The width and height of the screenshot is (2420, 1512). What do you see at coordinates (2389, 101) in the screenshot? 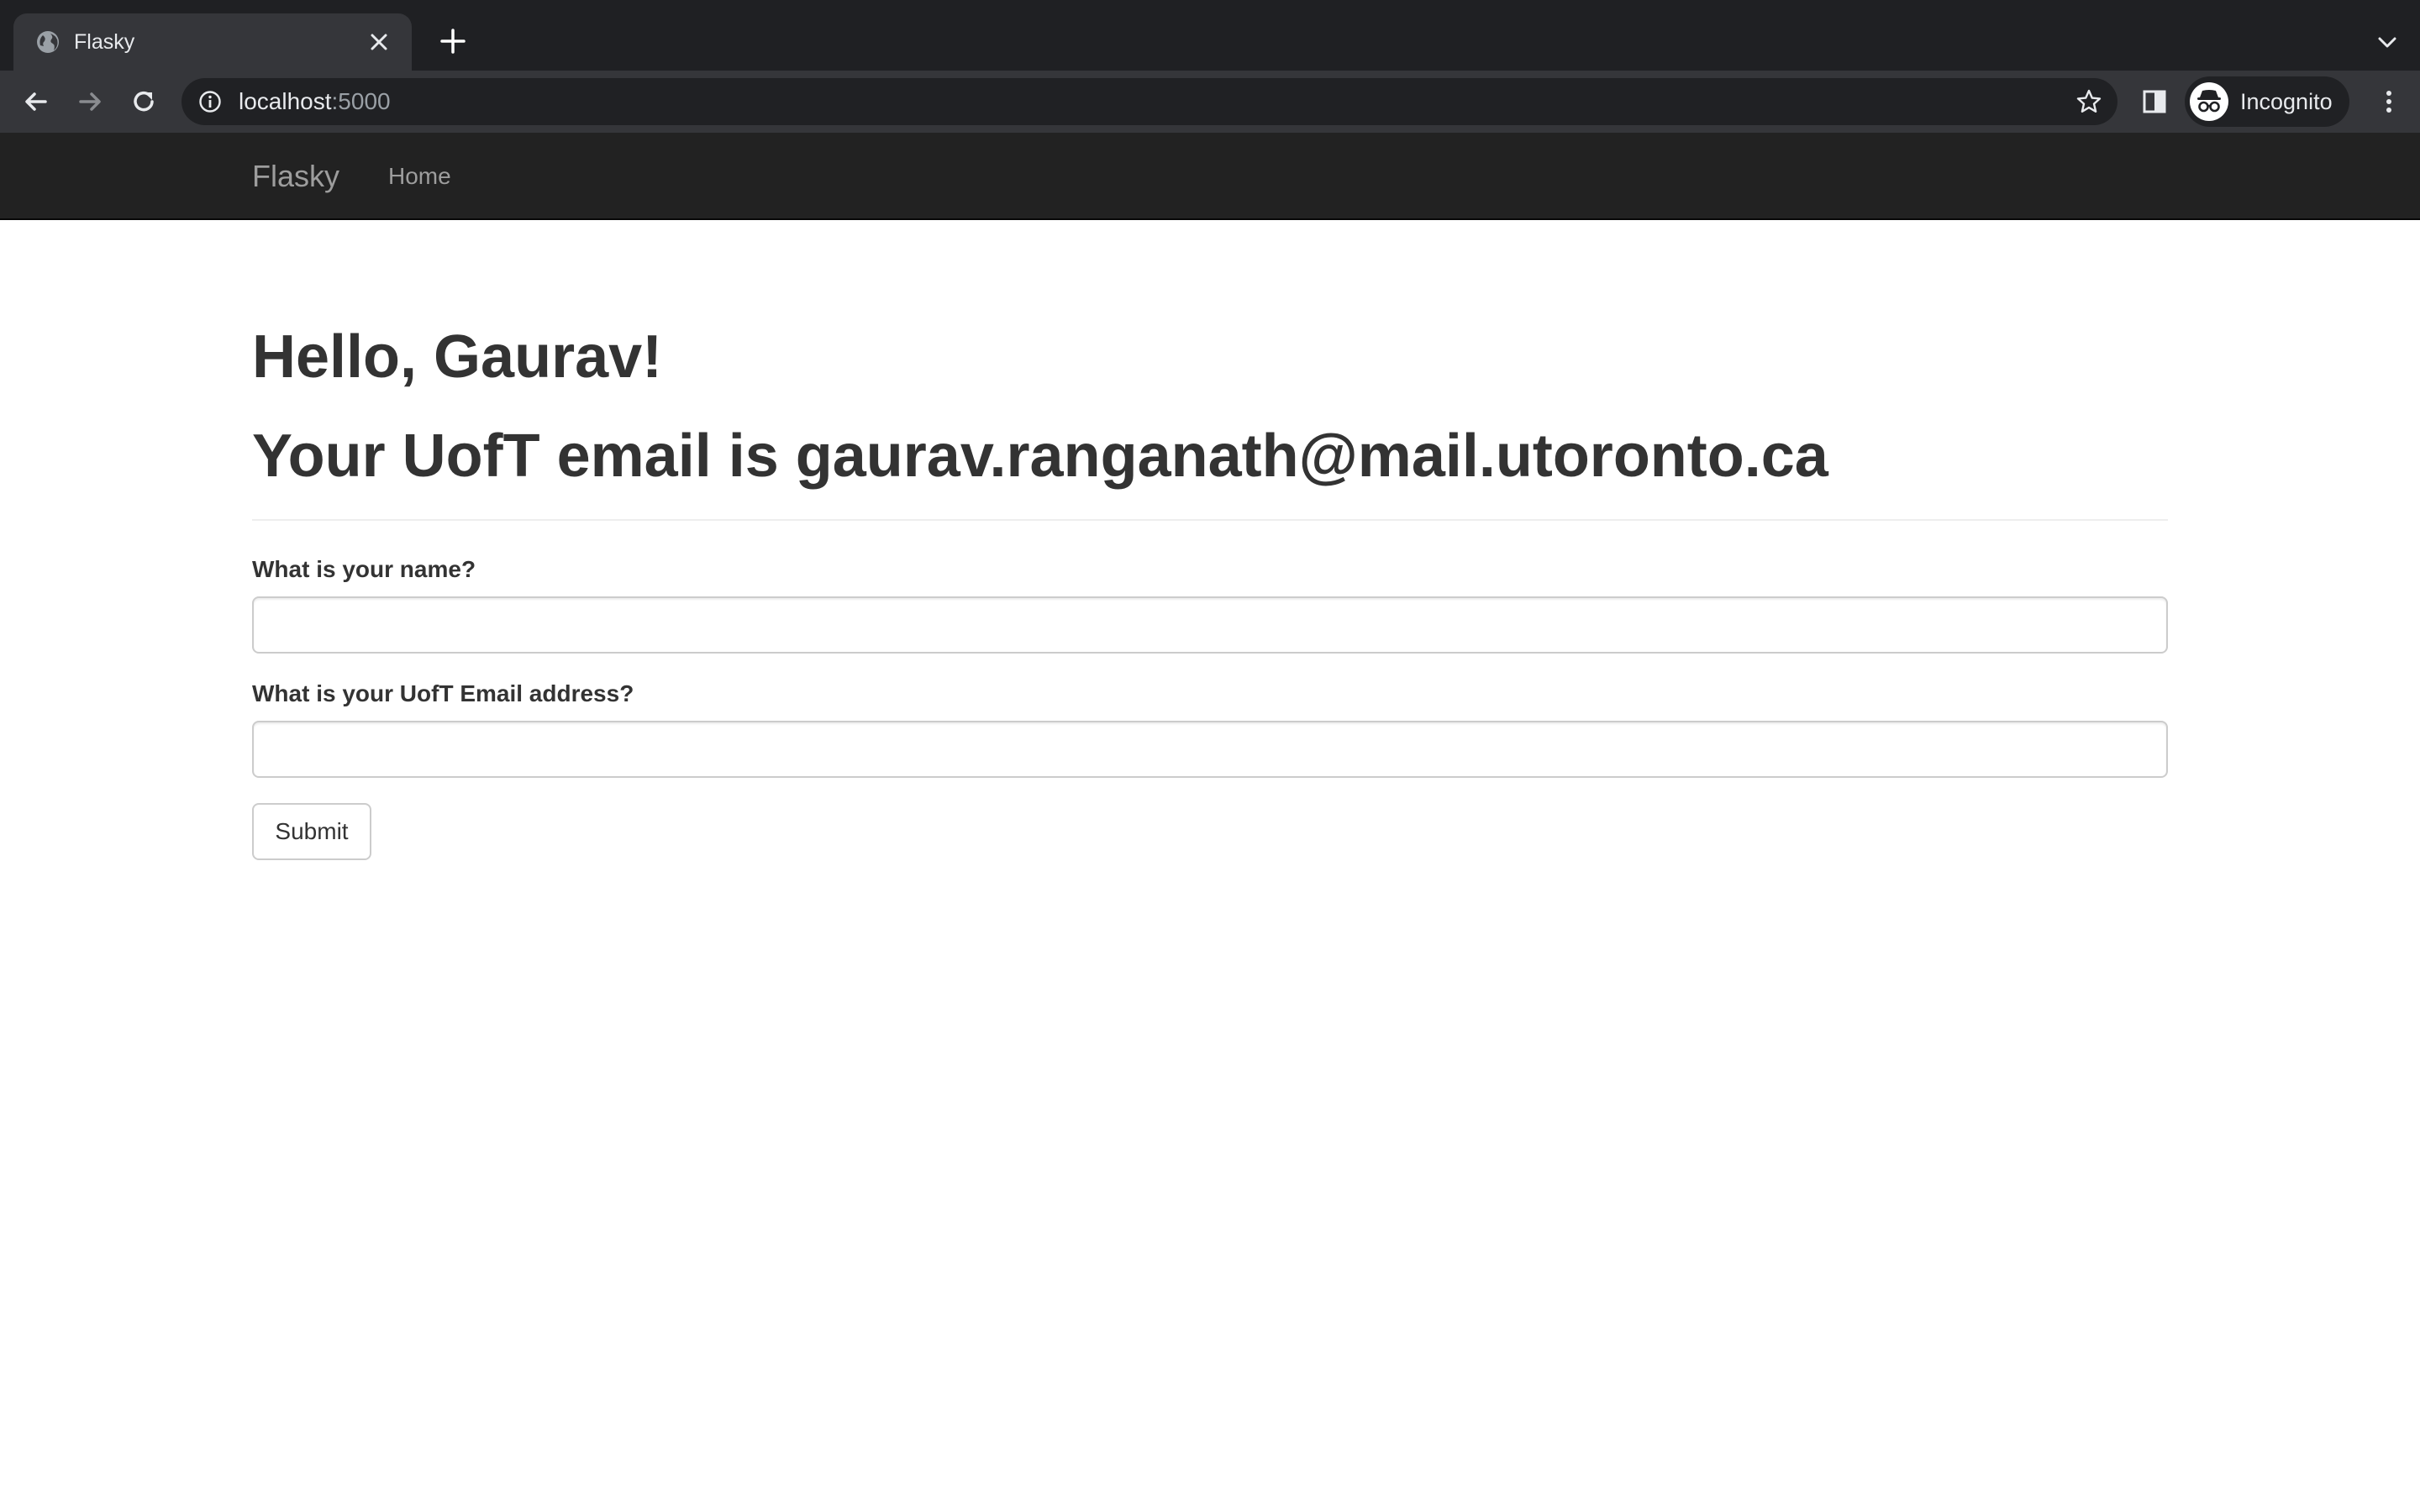
I see `more-menu-icon` at bounding box center [2389, 101].